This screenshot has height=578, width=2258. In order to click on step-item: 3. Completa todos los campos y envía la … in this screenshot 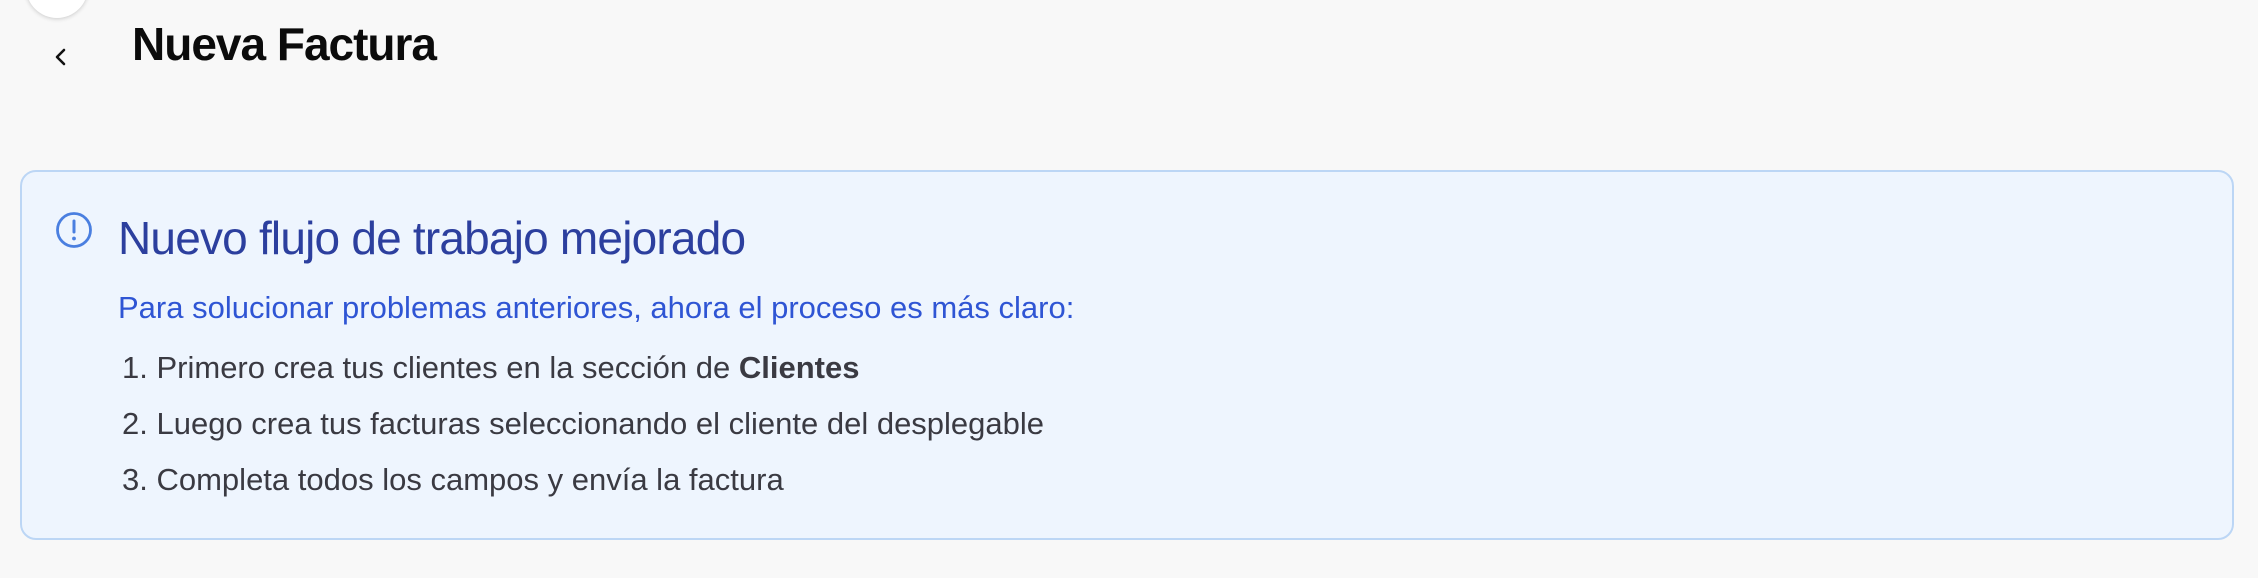, I will do `click(583, 488)`.